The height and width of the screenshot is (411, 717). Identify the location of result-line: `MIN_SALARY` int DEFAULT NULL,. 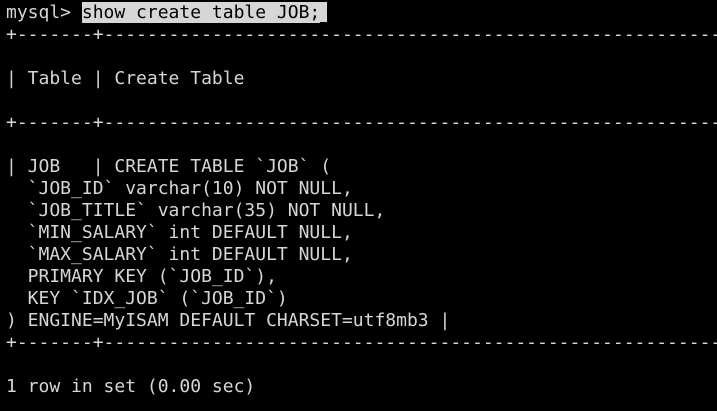
(179, 232).